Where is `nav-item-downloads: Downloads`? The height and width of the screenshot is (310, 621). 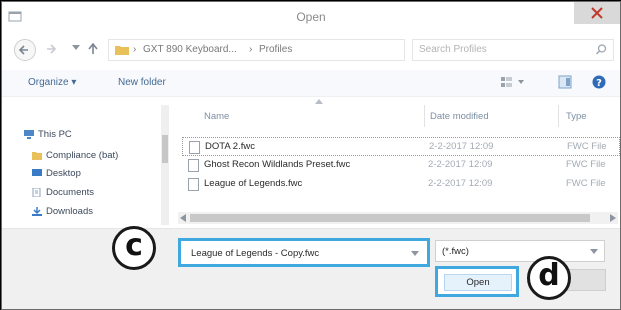 nav-item-downloads: Downloads is located at coordinates (62, 211).